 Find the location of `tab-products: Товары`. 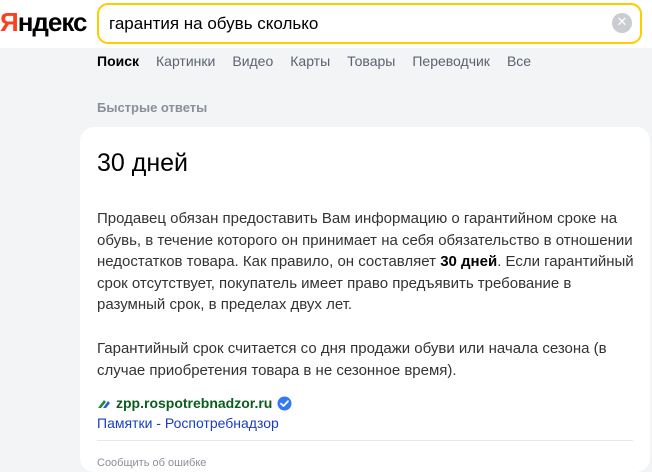

tab-products: Товары is located at coordinates (371, 65).